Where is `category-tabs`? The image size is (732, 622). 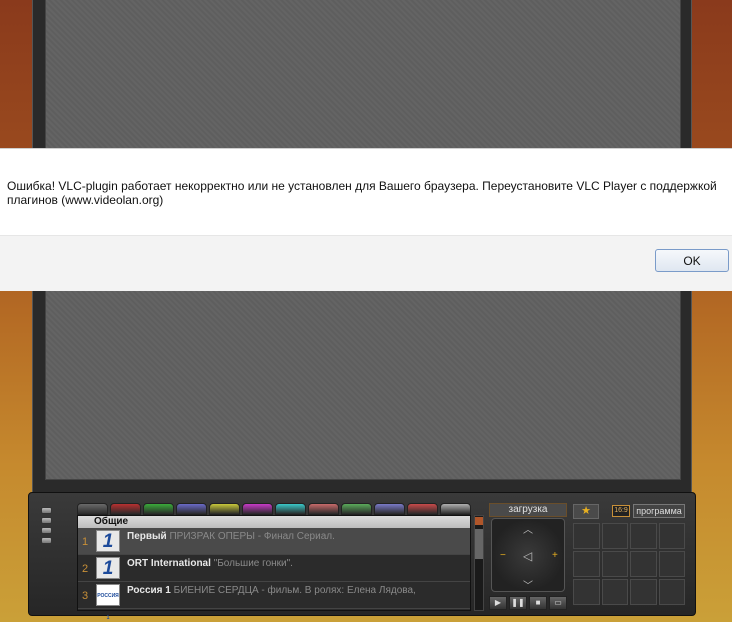
category-tabs is located at coordinates (274, 509).